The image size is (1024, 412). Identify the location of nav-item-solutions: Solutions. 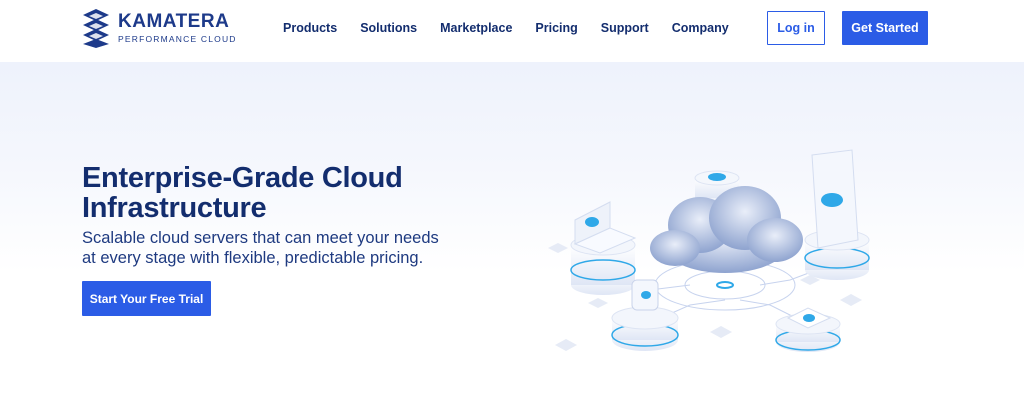
(388, 28).